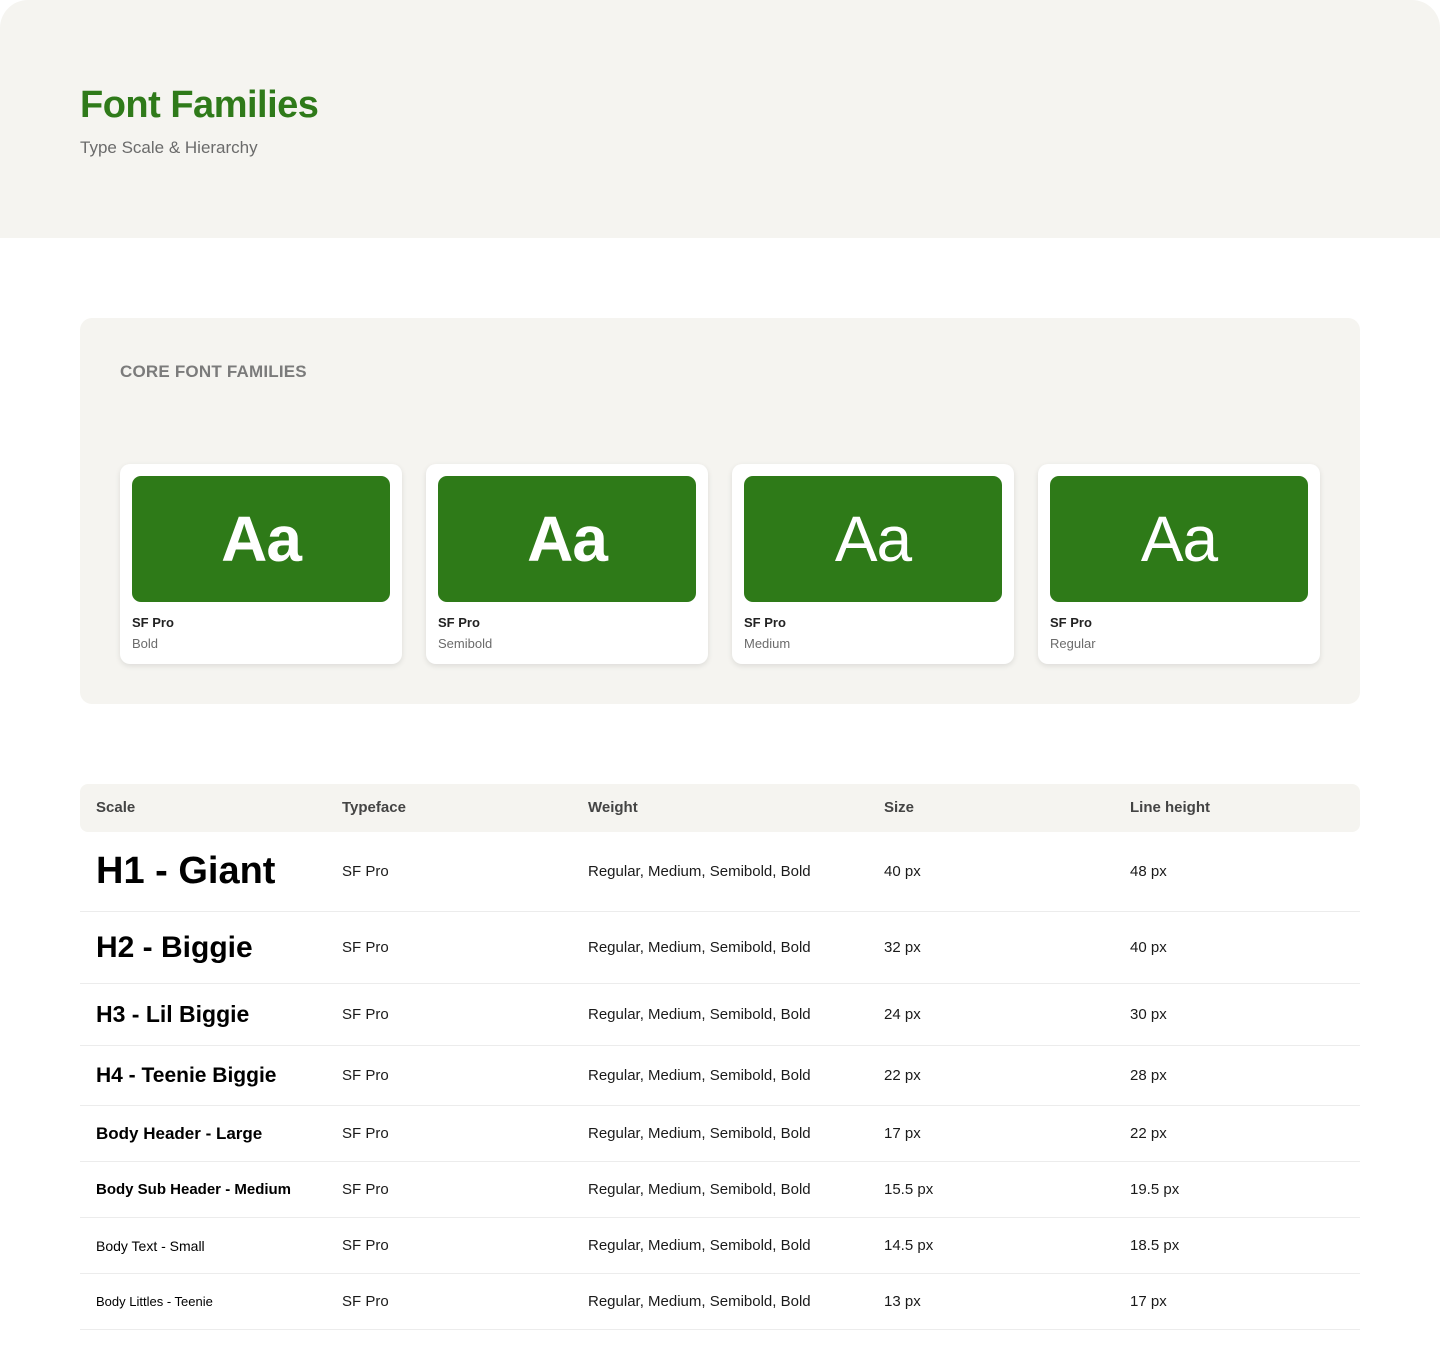  I want to click on font-card-semibold: Aa SF Pro Semibold, so click(567, 564).